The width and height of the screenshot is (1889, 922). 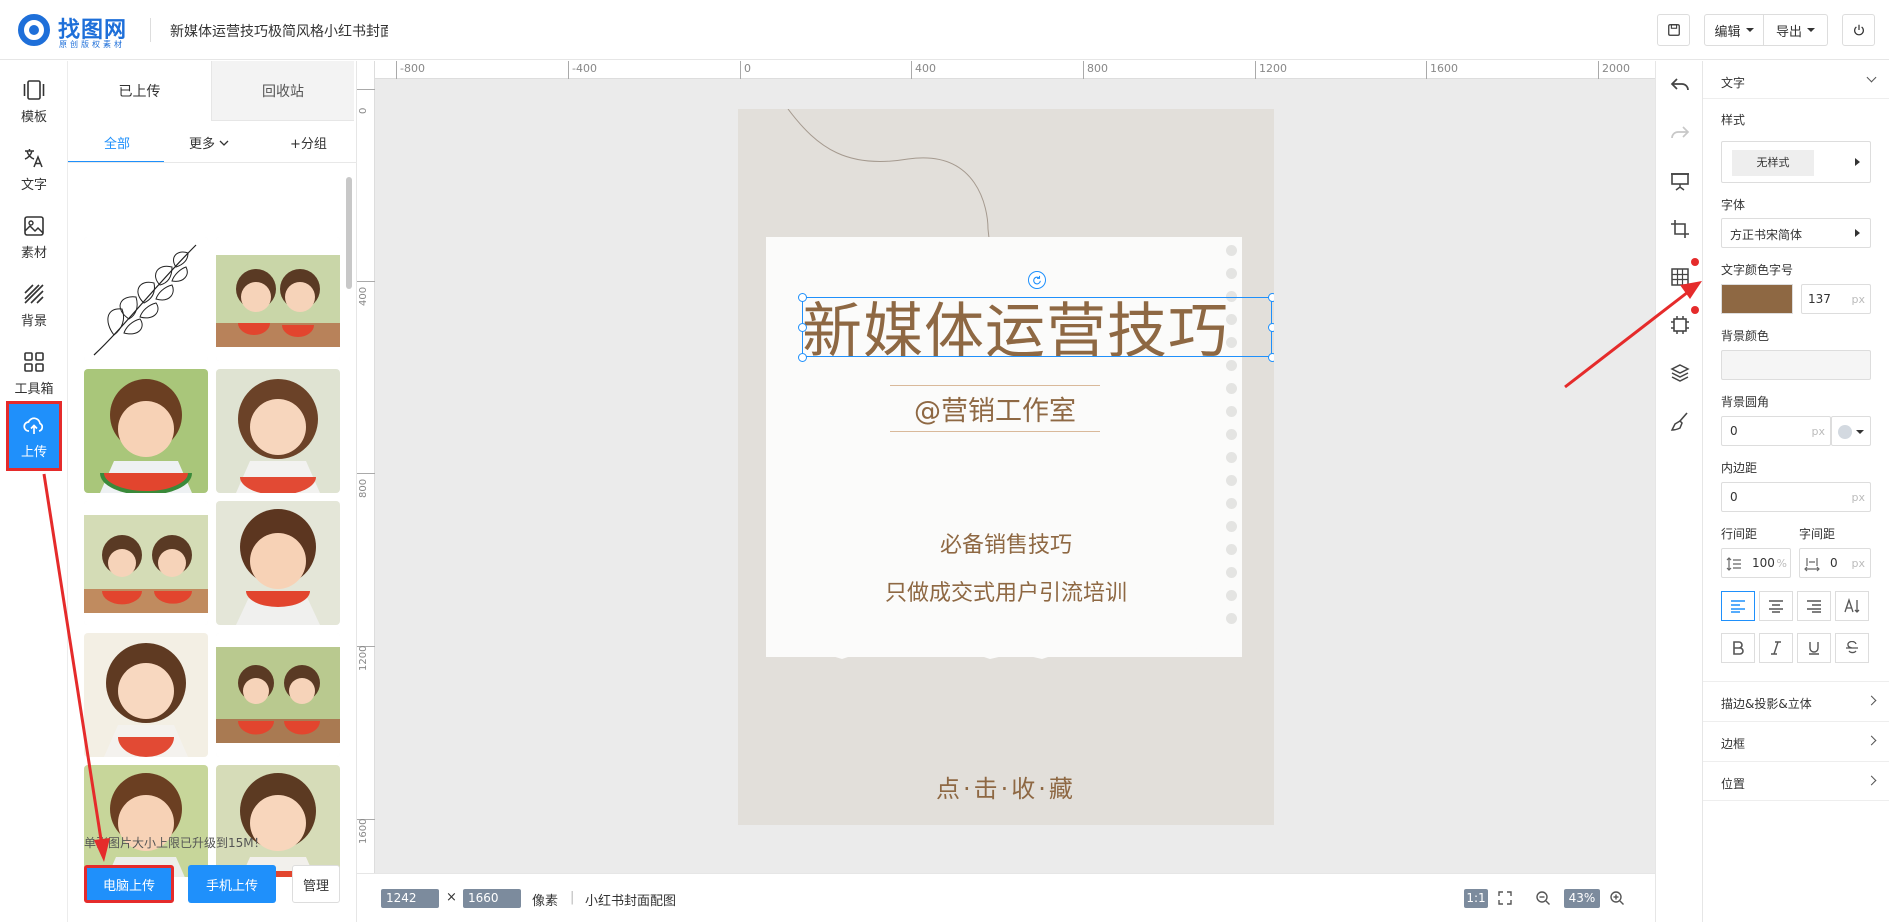 I want to click on italic-button, so click(x=1776, y=648).